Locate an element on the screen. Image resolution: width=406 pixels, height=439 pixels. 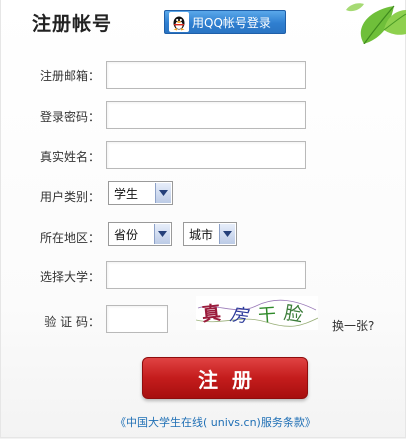
usertype-selected-value: 学生 is located at coordinates (126, 193).